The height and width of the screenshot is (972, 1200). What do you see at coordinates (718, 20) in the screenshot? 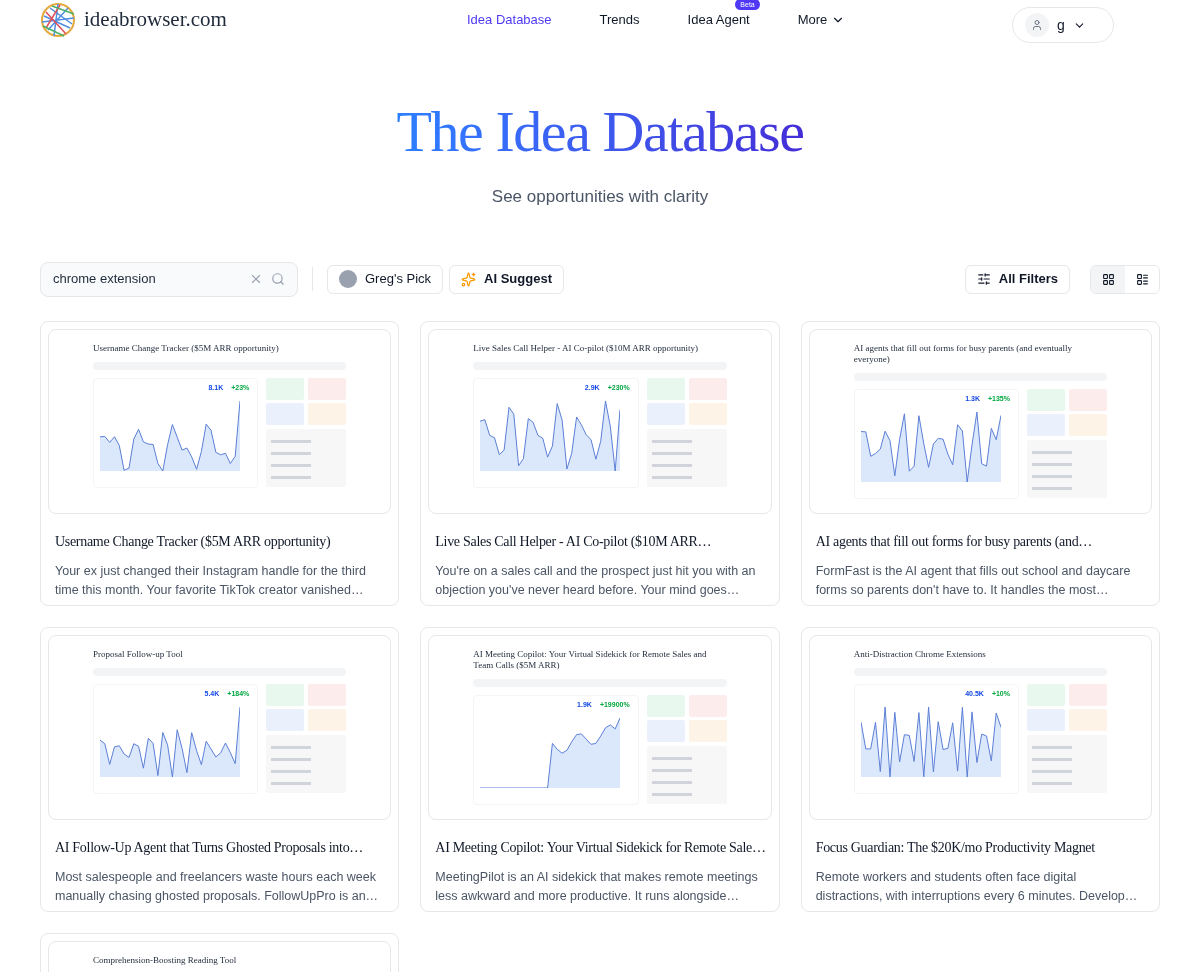
I see `nav-link: Idea Agent` at bounding box center [718, 20].